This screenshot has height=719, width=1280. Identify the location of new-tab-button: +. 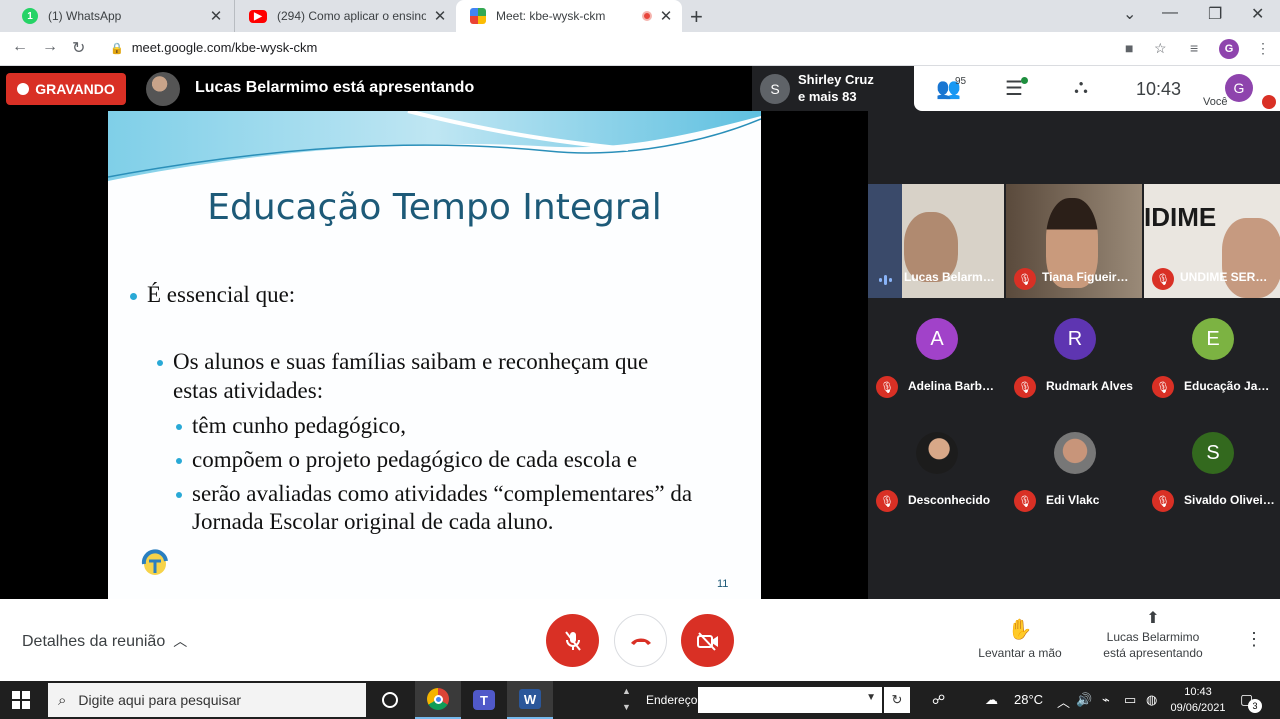
(696, 17).